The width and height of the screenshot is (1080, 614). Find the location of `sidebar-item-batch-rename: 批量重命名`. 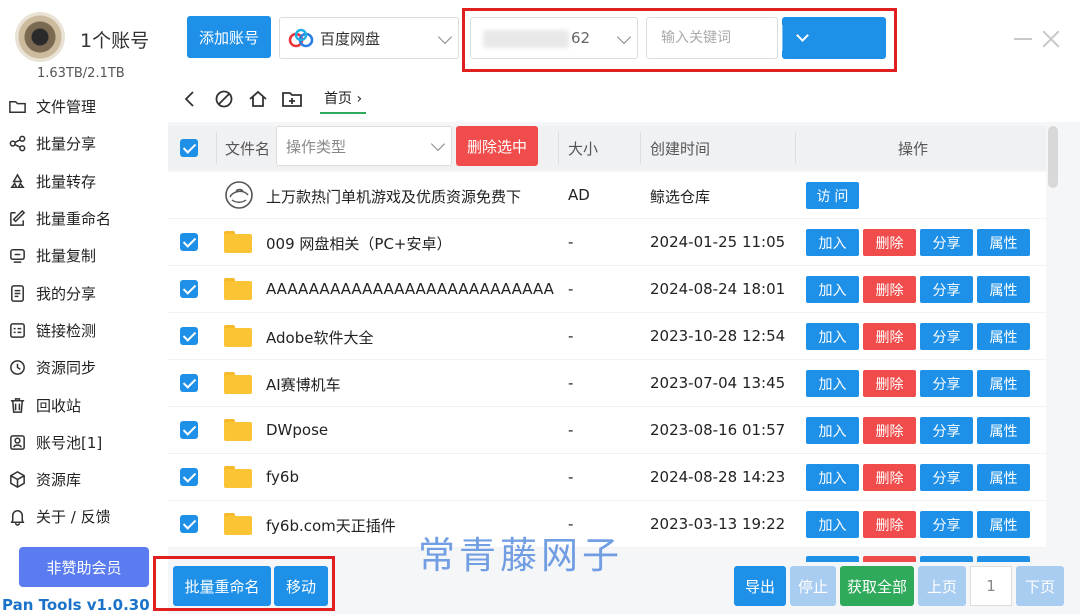

sidebar-item-batch-rename: 批量重命名 is located at coordinates (82, 218).